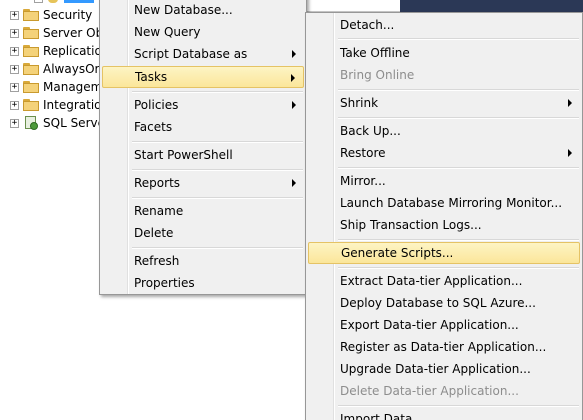 The image size is (583, 420). I want to click on database-icon, so click(53, 1).